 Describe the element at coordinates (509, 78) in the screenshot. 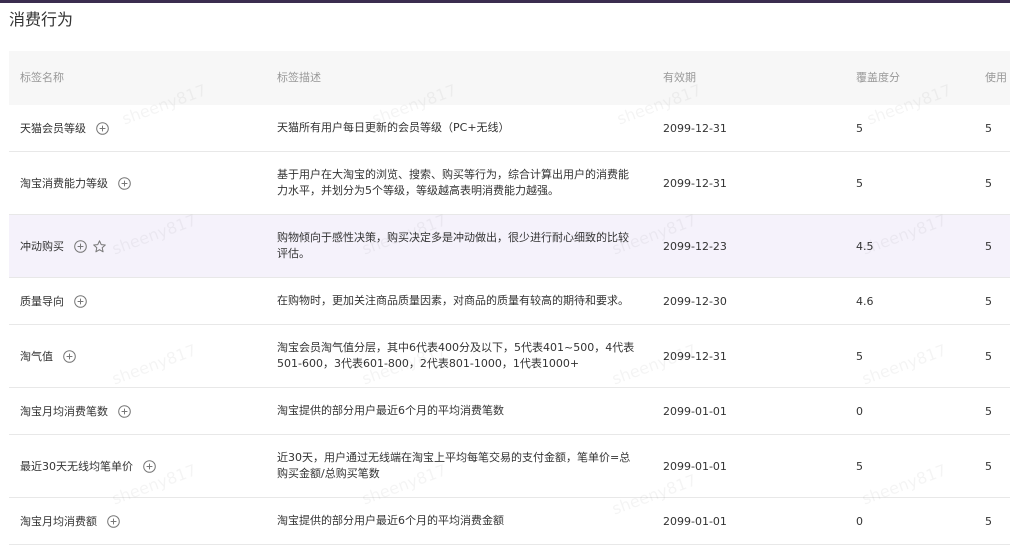

I see `table-header: 标签名称 标签描述 有效期 覆盖度分 使用` at that location.